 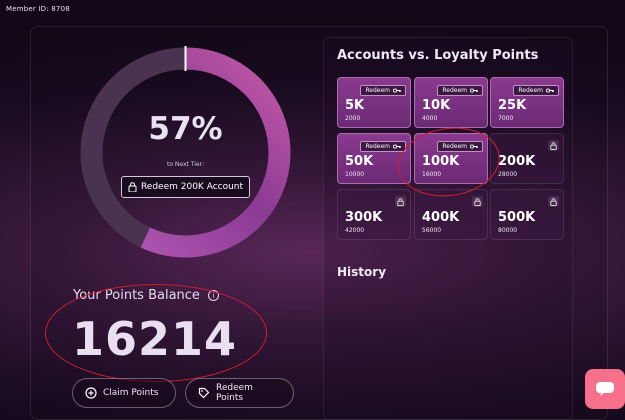 What do you see at coordinates (234, 393) in the screenshot?
I see `redeem-points-label: Redeem Points` at bounding box center [234, 393].